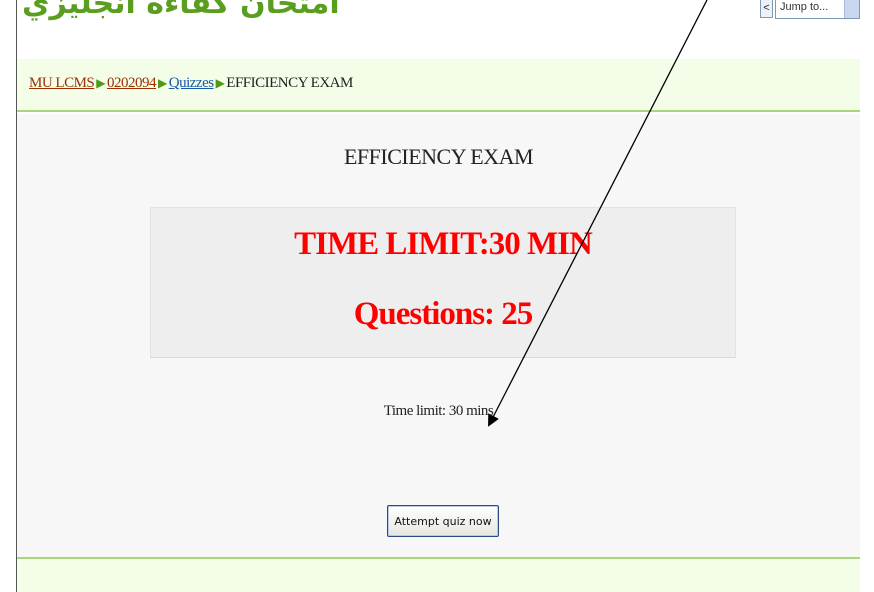 This screenshot has height=592, width=874. Describe the element at coordinates (438, 156) in the screenshot. I see `quiz-title: EFFICIENCY EXAM` at that location.